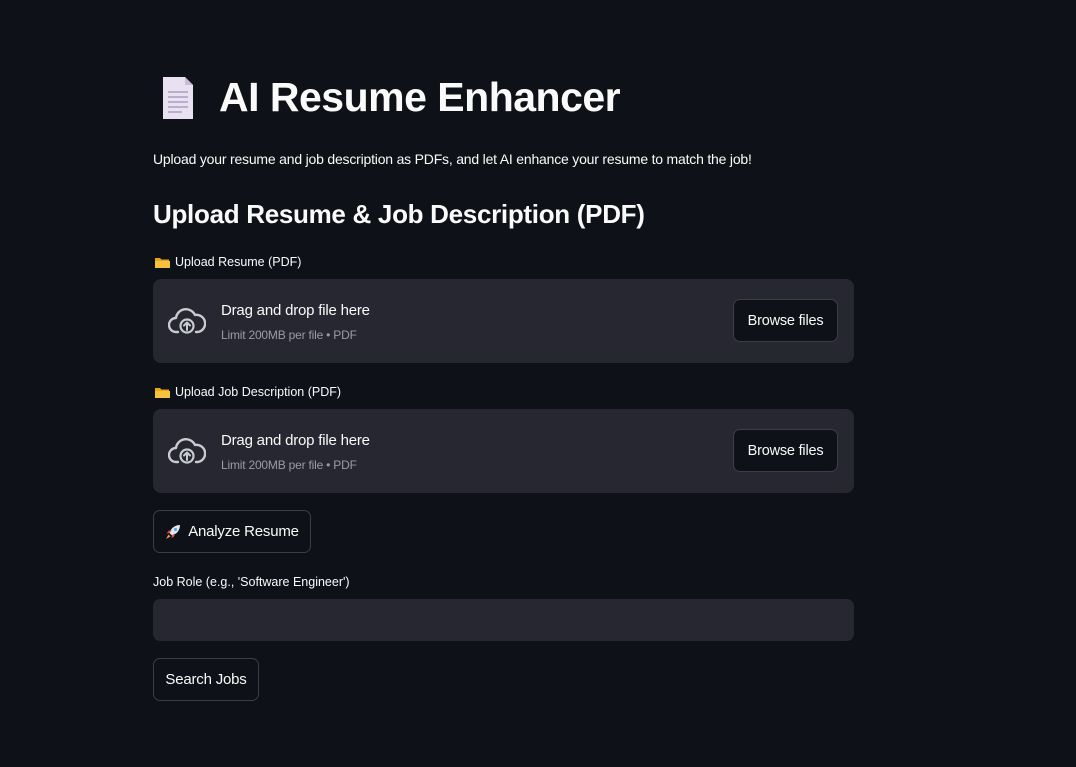 This screenshot has height=767, width=1076. What do you see at coordinates (173, 532) in the screenshot?
I see `rocket-icon` at bounding box center [173, 532].